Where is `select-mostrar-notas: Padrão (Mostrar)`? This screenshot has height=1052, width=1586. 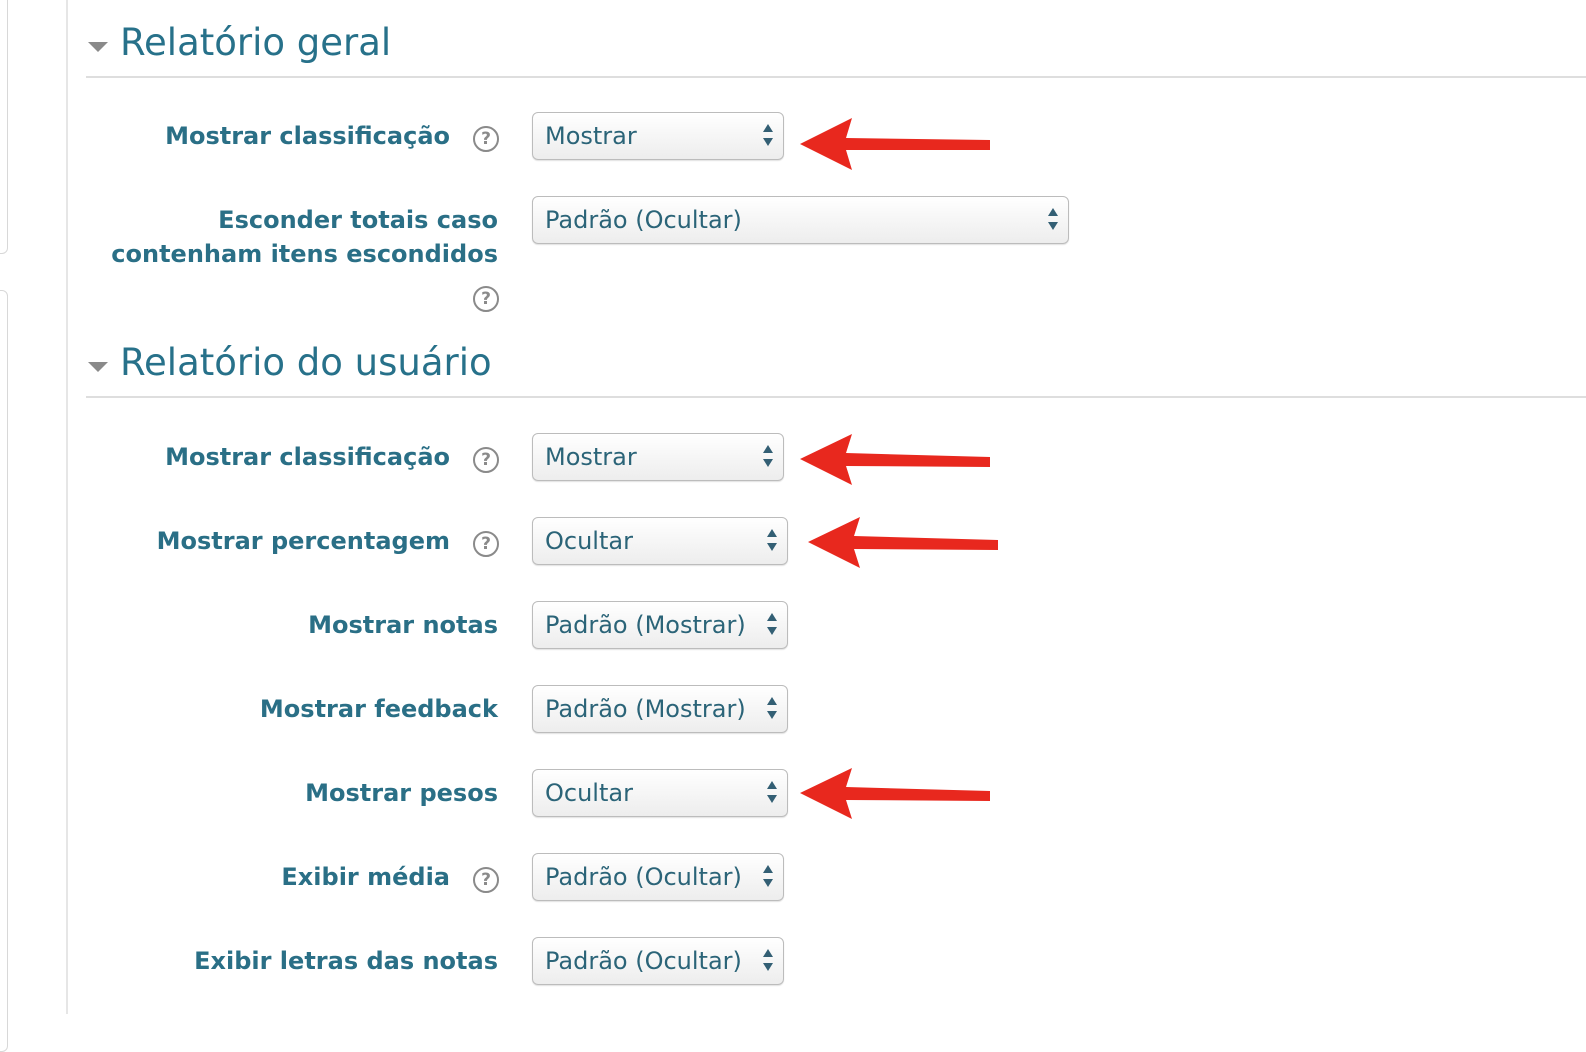 select-mostrar-notas: Padrão (Mostrar) is located at coordinates (660, 625).